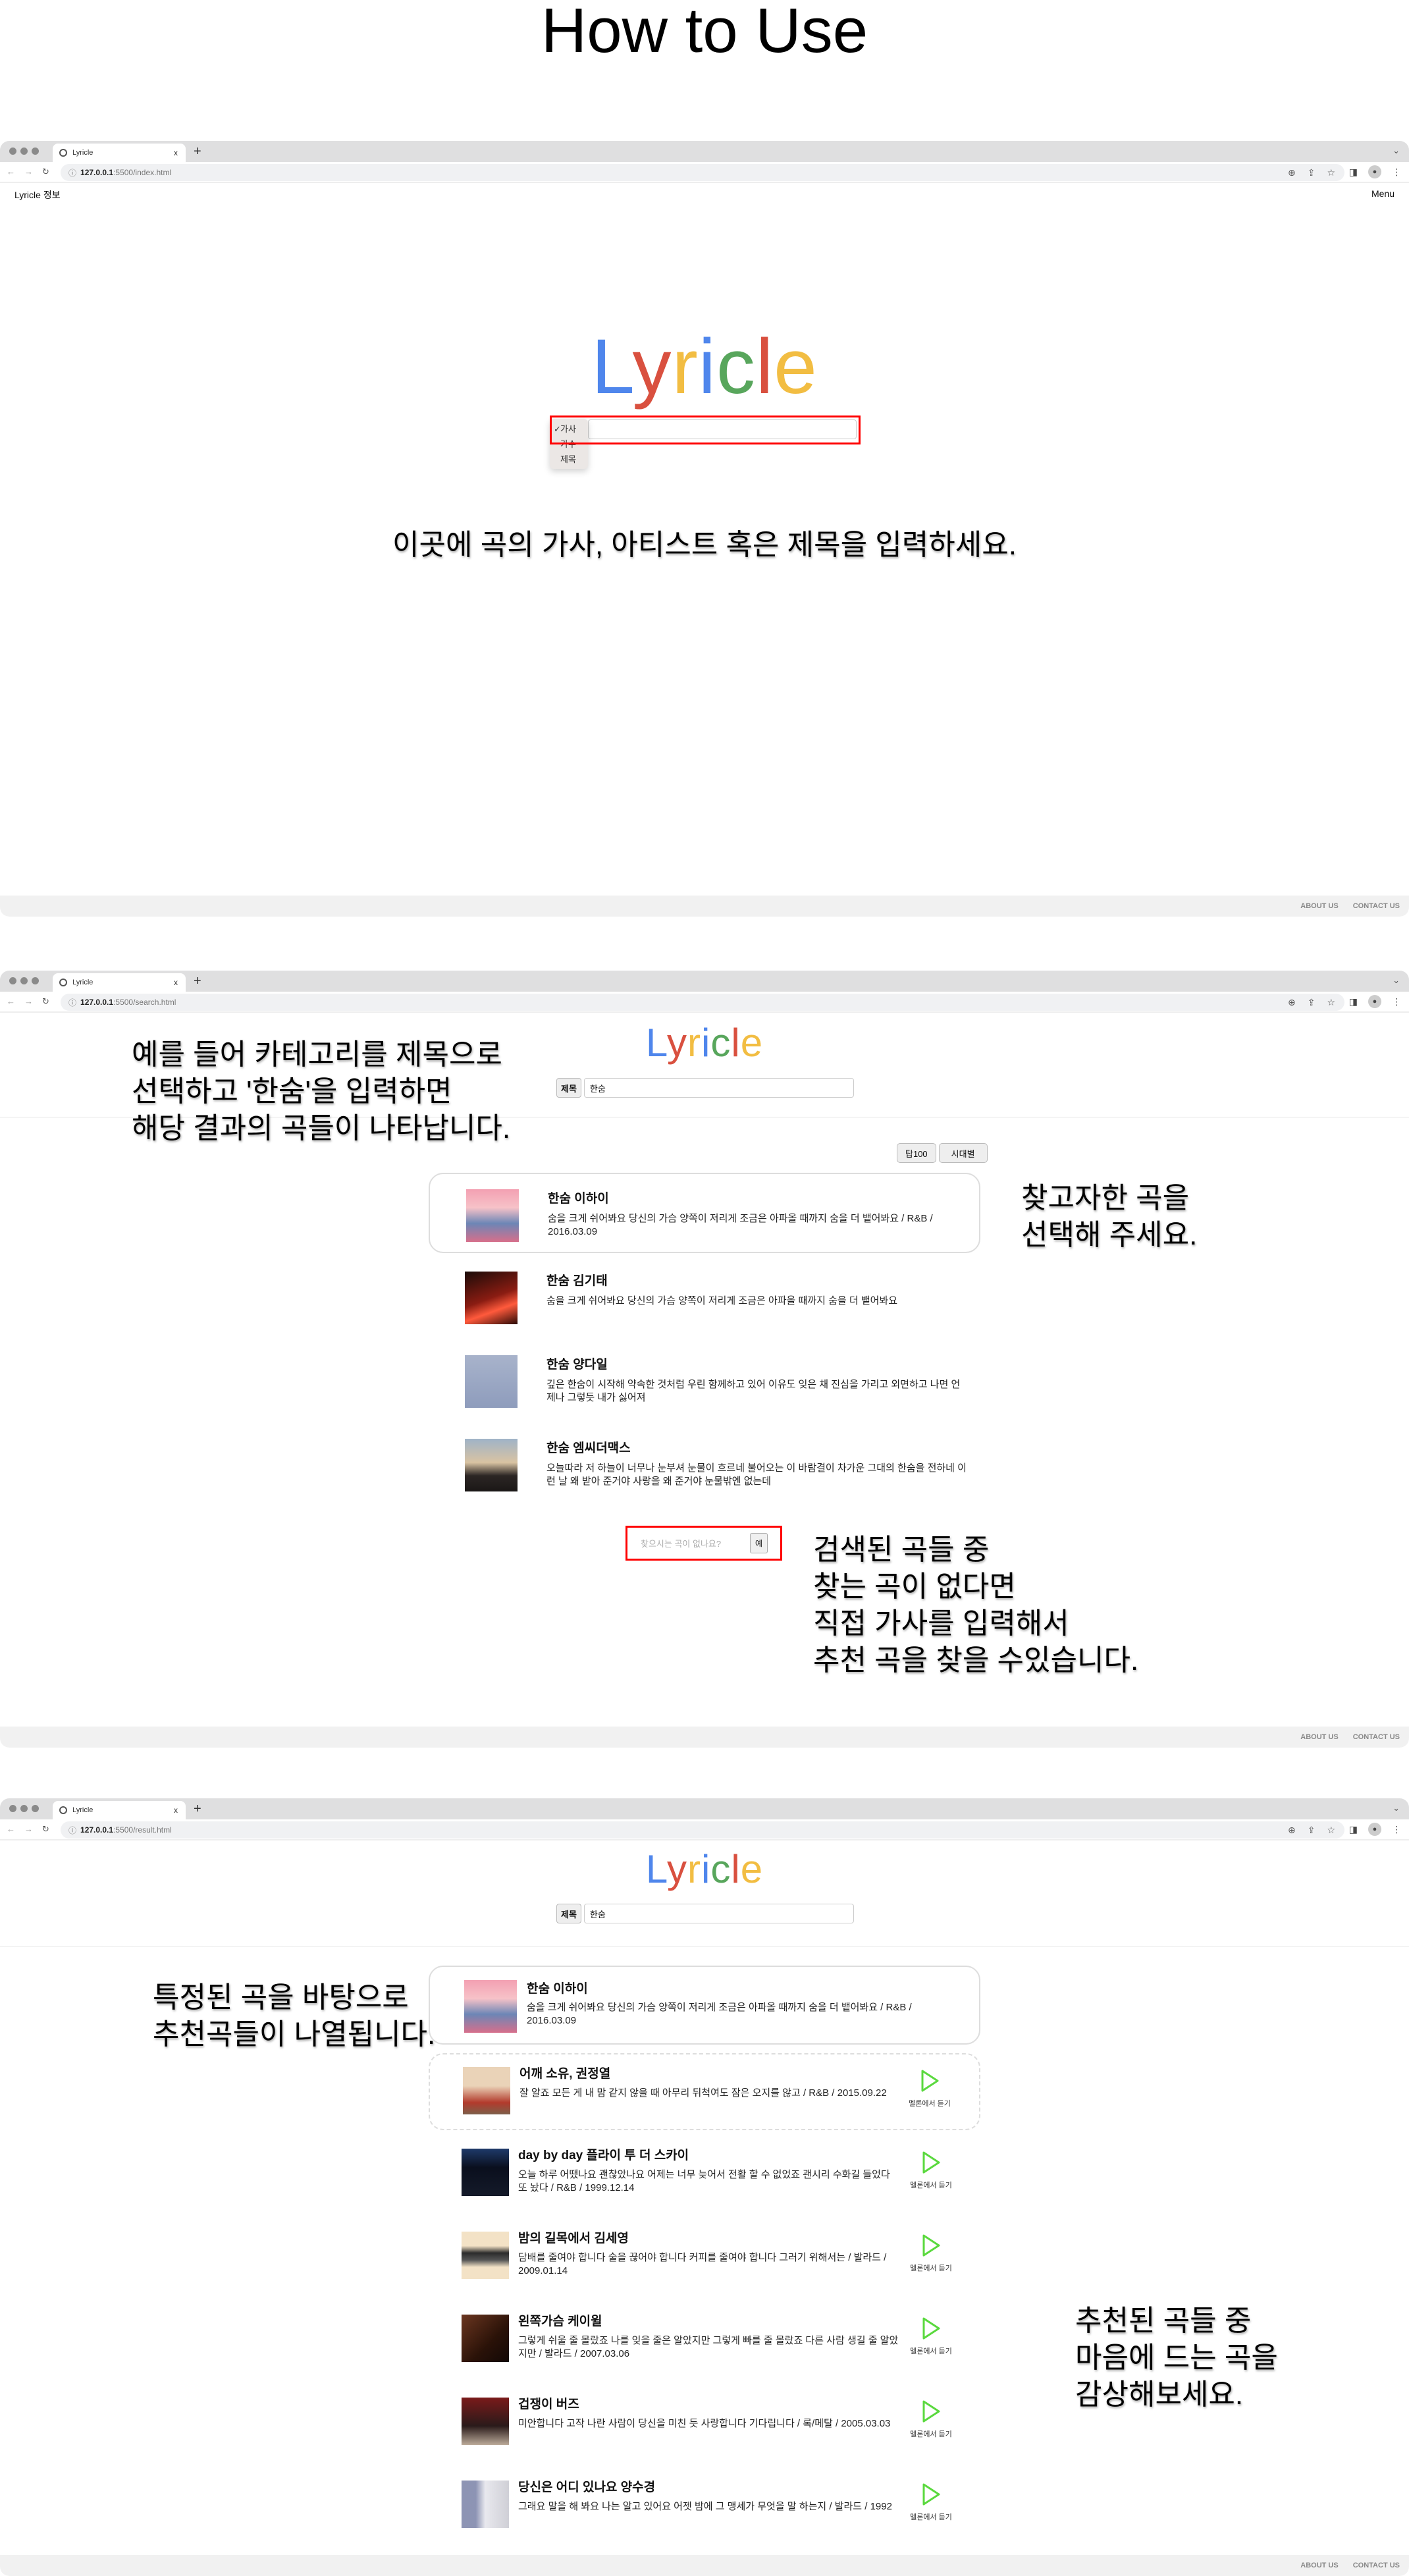 Image resolution: width=1409 pixels, height=2576 pixels. I want to click on play-icon, so click(930, 2081).